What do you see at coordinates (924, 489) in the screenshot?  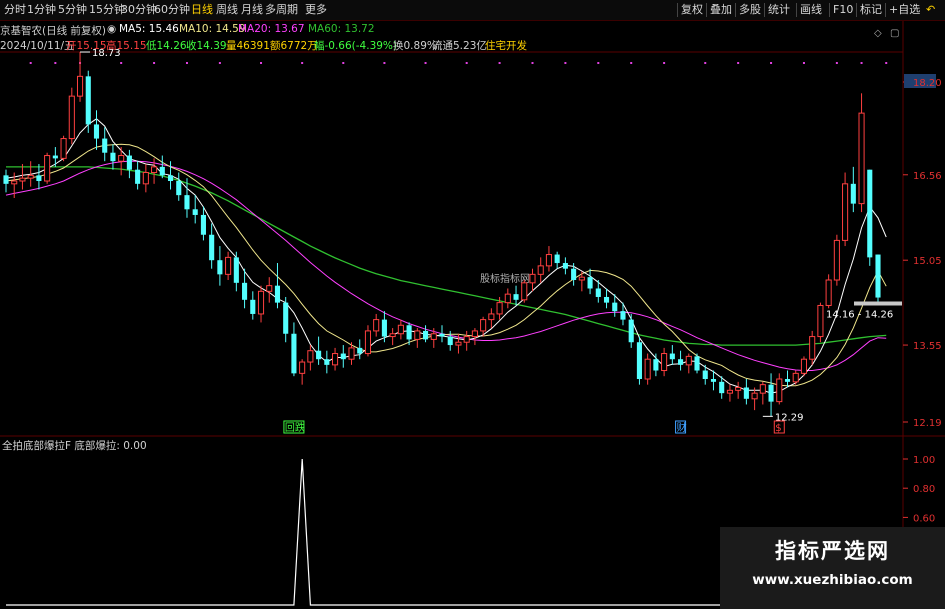 I see `indicator-y-label: 0.80` at bounding box center [924, 489].